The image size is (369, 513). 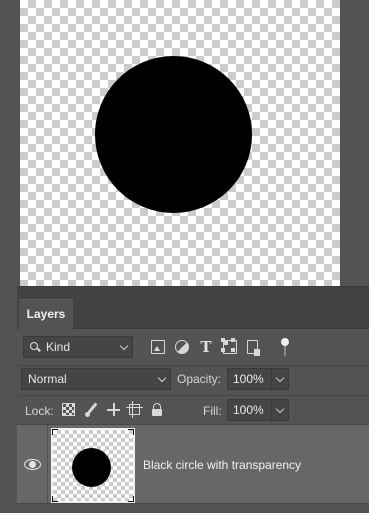 I want to click on eye-pupil, so click(x=32, y=464).